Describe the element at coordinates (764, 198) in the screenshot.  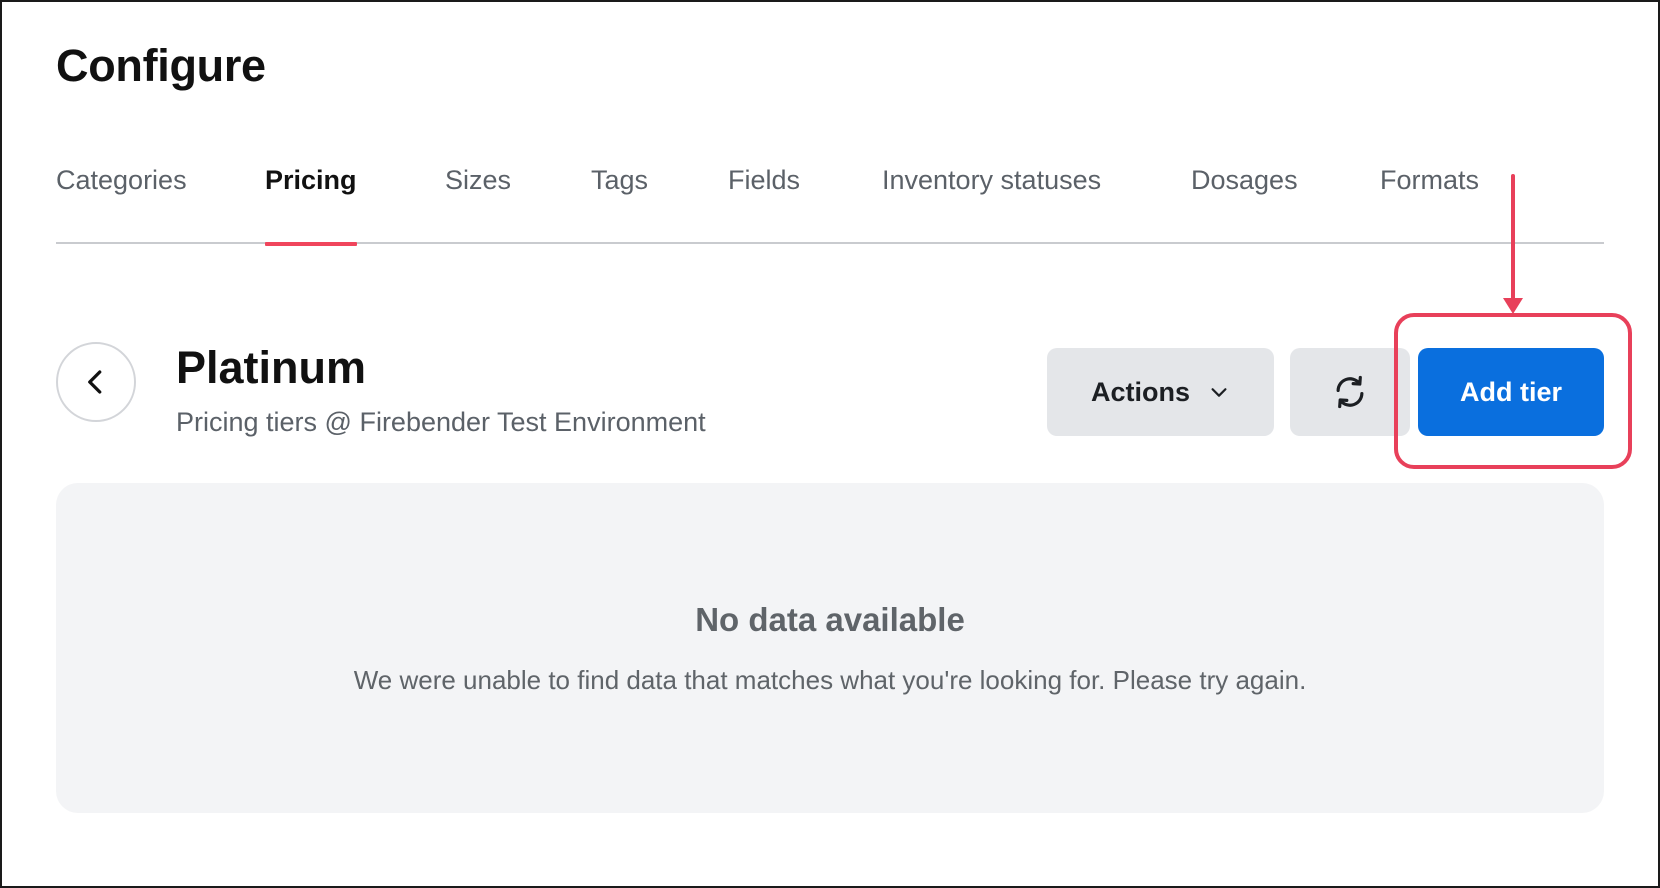
I see `tab-fields: Fields` at that location.